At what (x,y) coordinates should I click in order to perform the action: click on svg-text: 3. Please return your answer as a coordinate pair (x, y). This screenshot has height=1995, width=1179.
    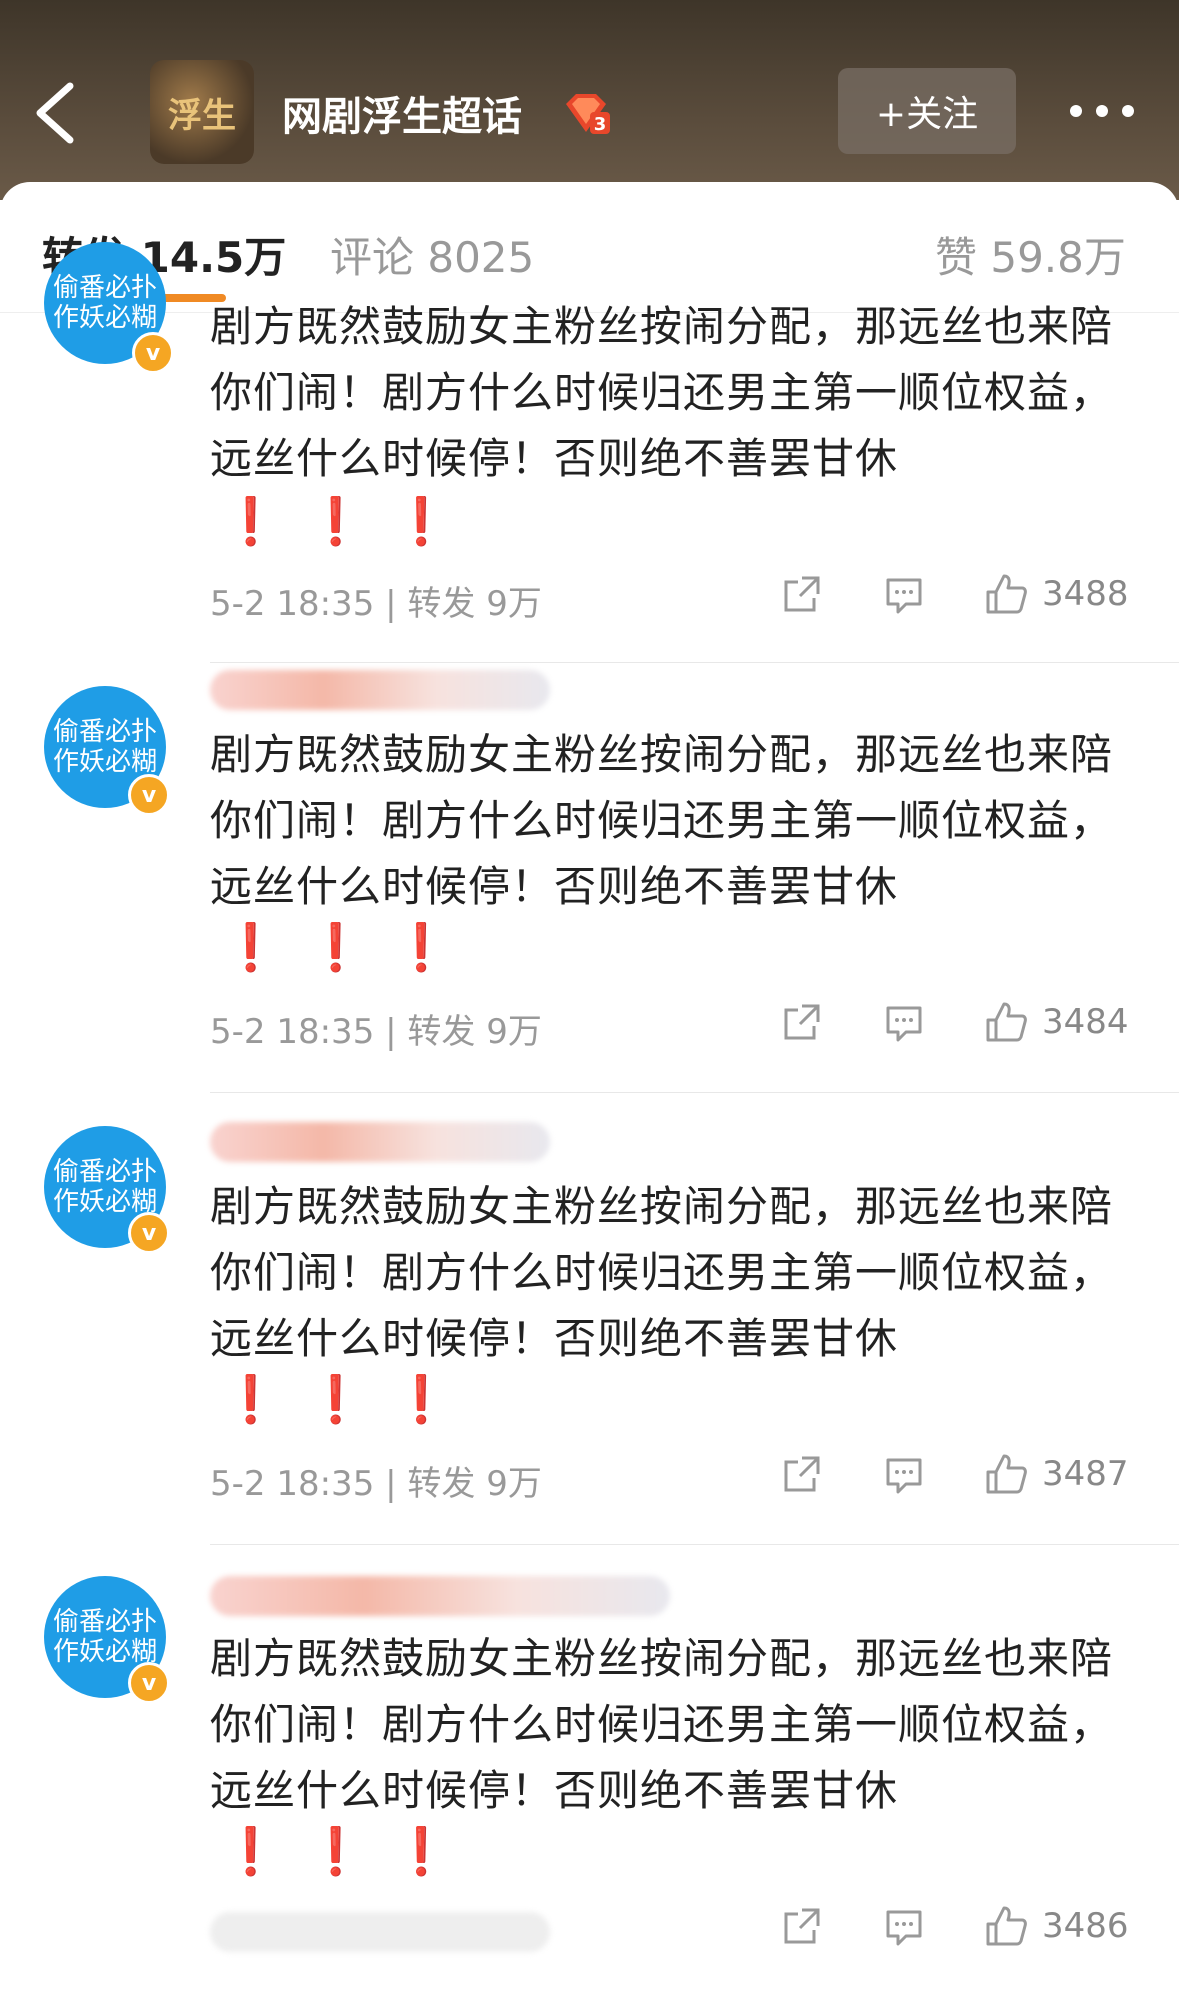
    Looking at the image, I should click on (600, 124).